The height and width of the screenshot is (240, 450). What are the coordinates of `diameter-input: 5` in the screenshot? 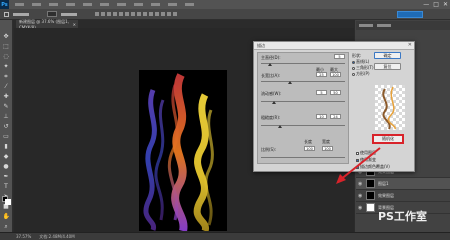 It's located at (339, 56).